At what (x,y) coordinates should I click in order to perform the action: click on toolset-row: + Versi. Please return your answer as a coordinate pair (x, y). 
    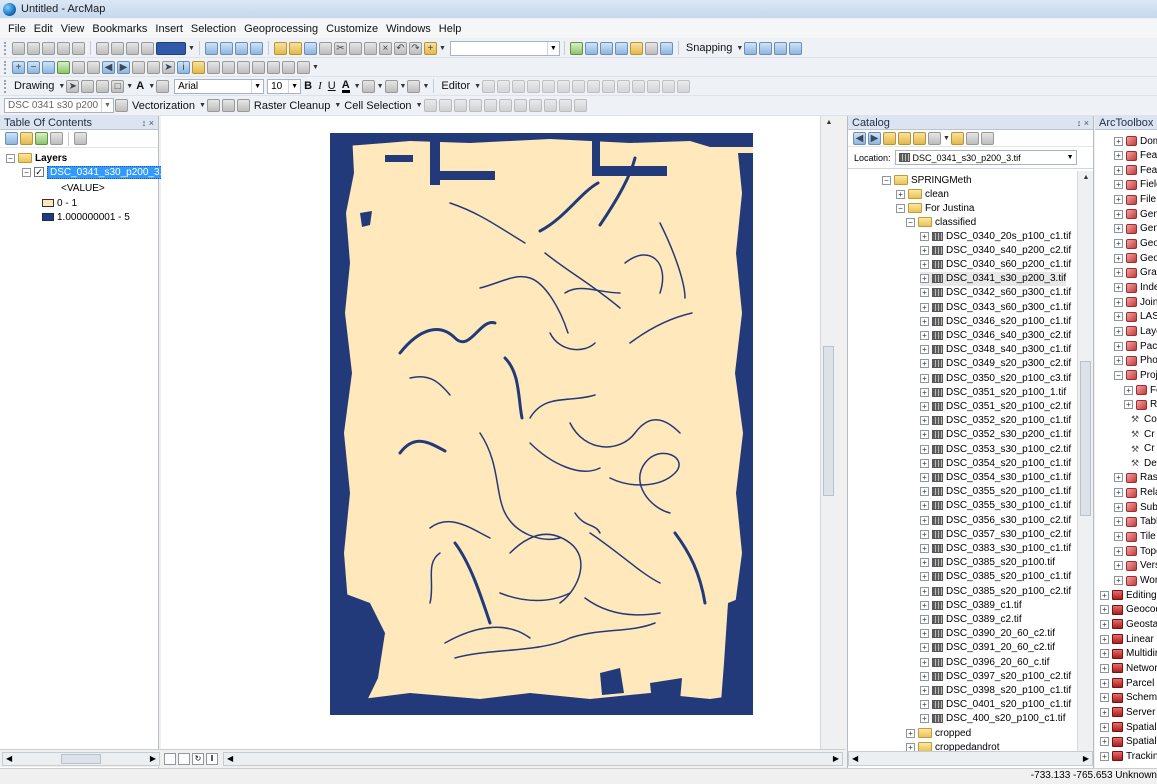
    Looking at the image, I should click on (1135, 566).